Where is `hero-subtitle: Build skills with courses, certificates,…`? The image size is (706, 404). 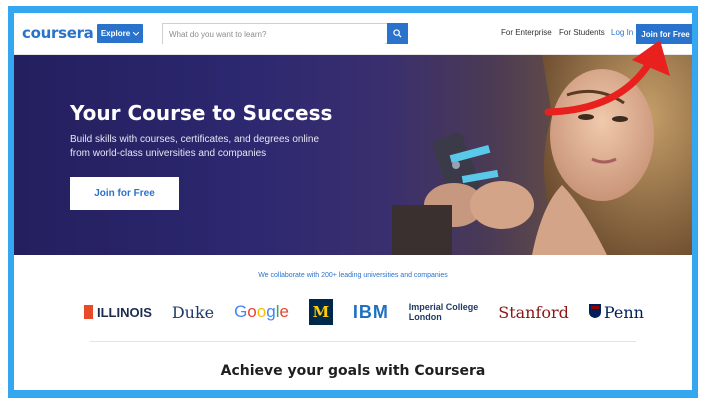 hero-subtitle: Build skills with courses, certificates,… is located at coordinates (195, 146).